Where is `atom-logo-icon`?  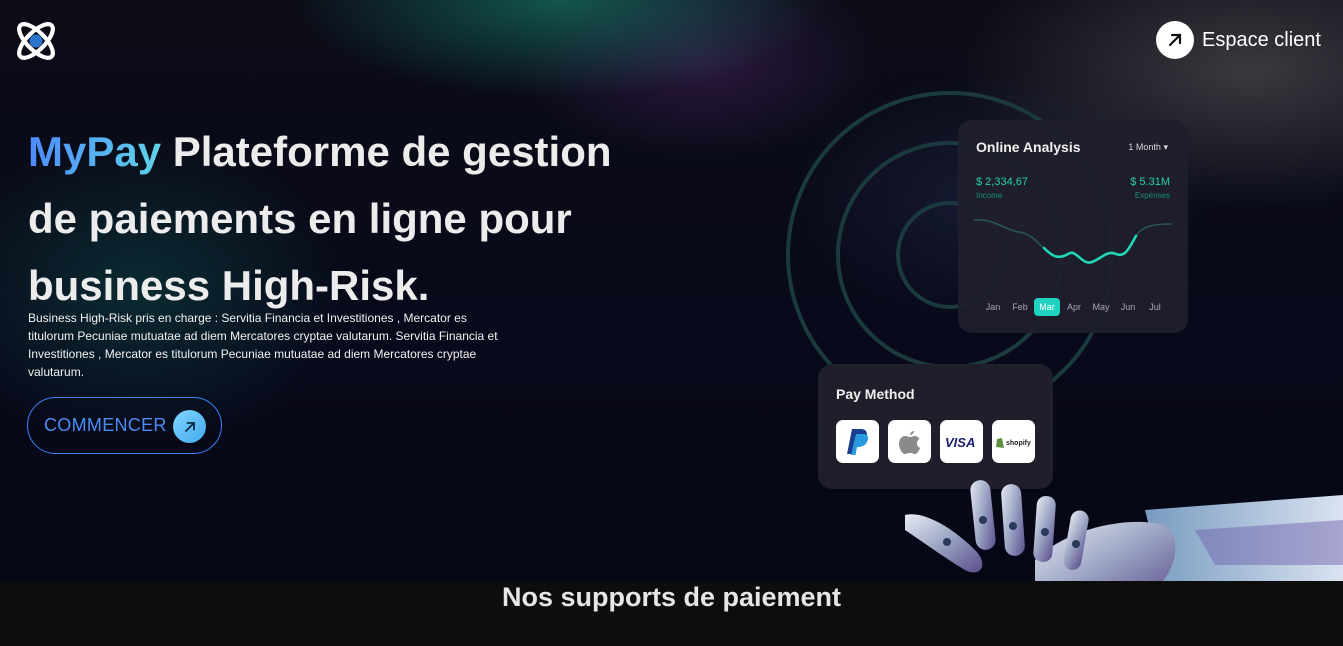
atom-logo-icon is located at coordinates (36, 41).